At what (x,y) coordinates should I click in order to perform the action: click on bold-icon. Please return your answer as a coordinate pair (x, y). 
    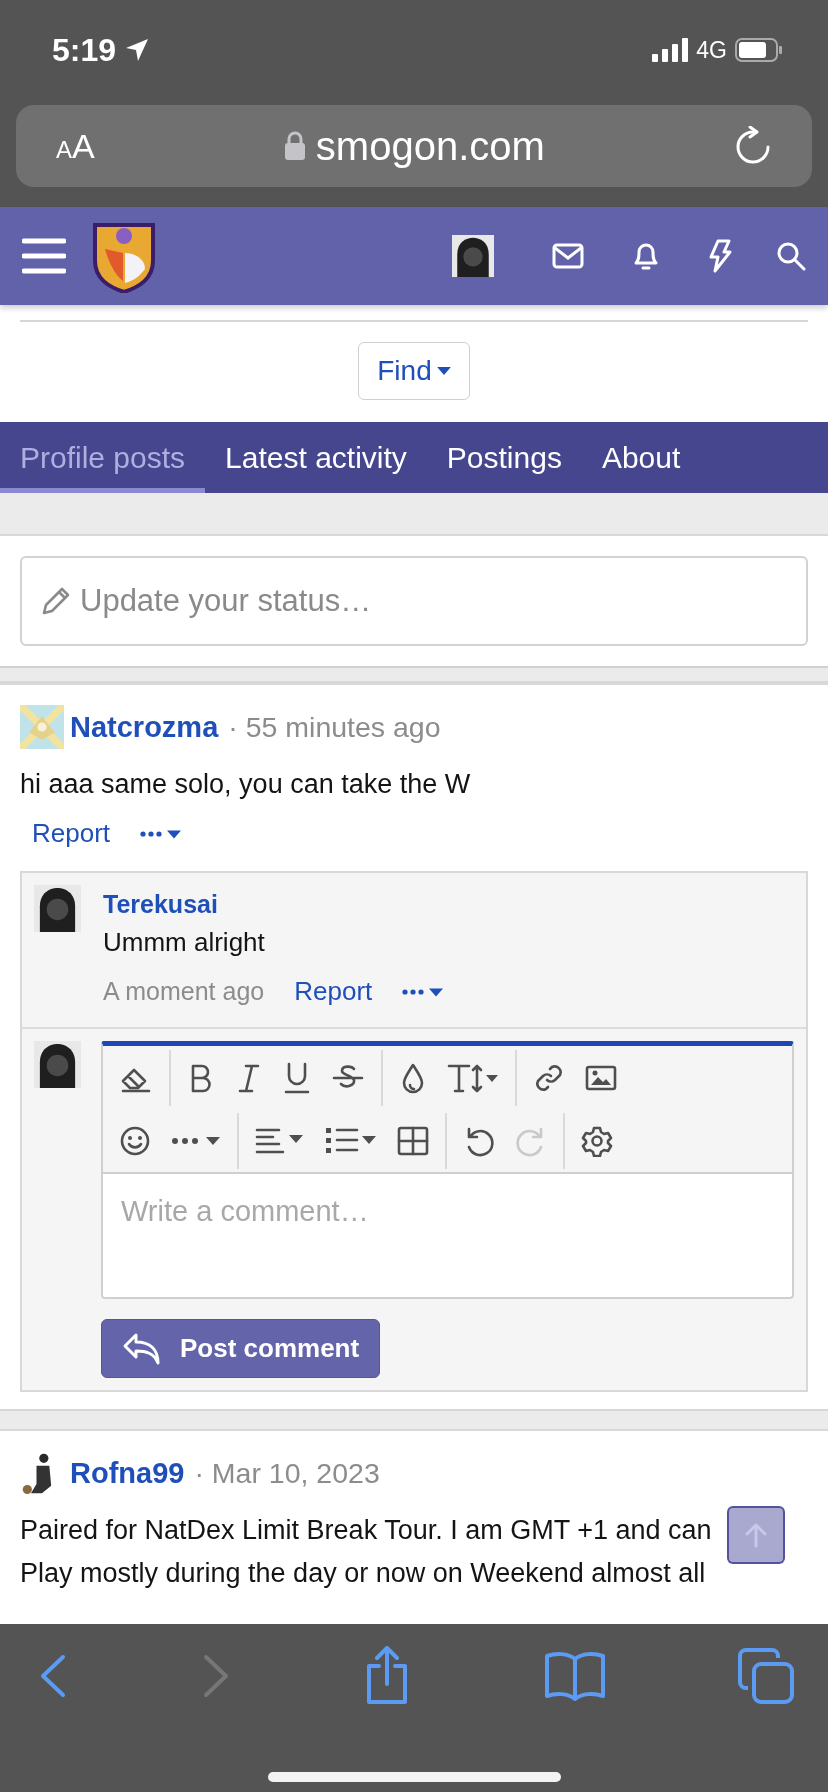
    Looking at the image, I should click on (201, 1077).